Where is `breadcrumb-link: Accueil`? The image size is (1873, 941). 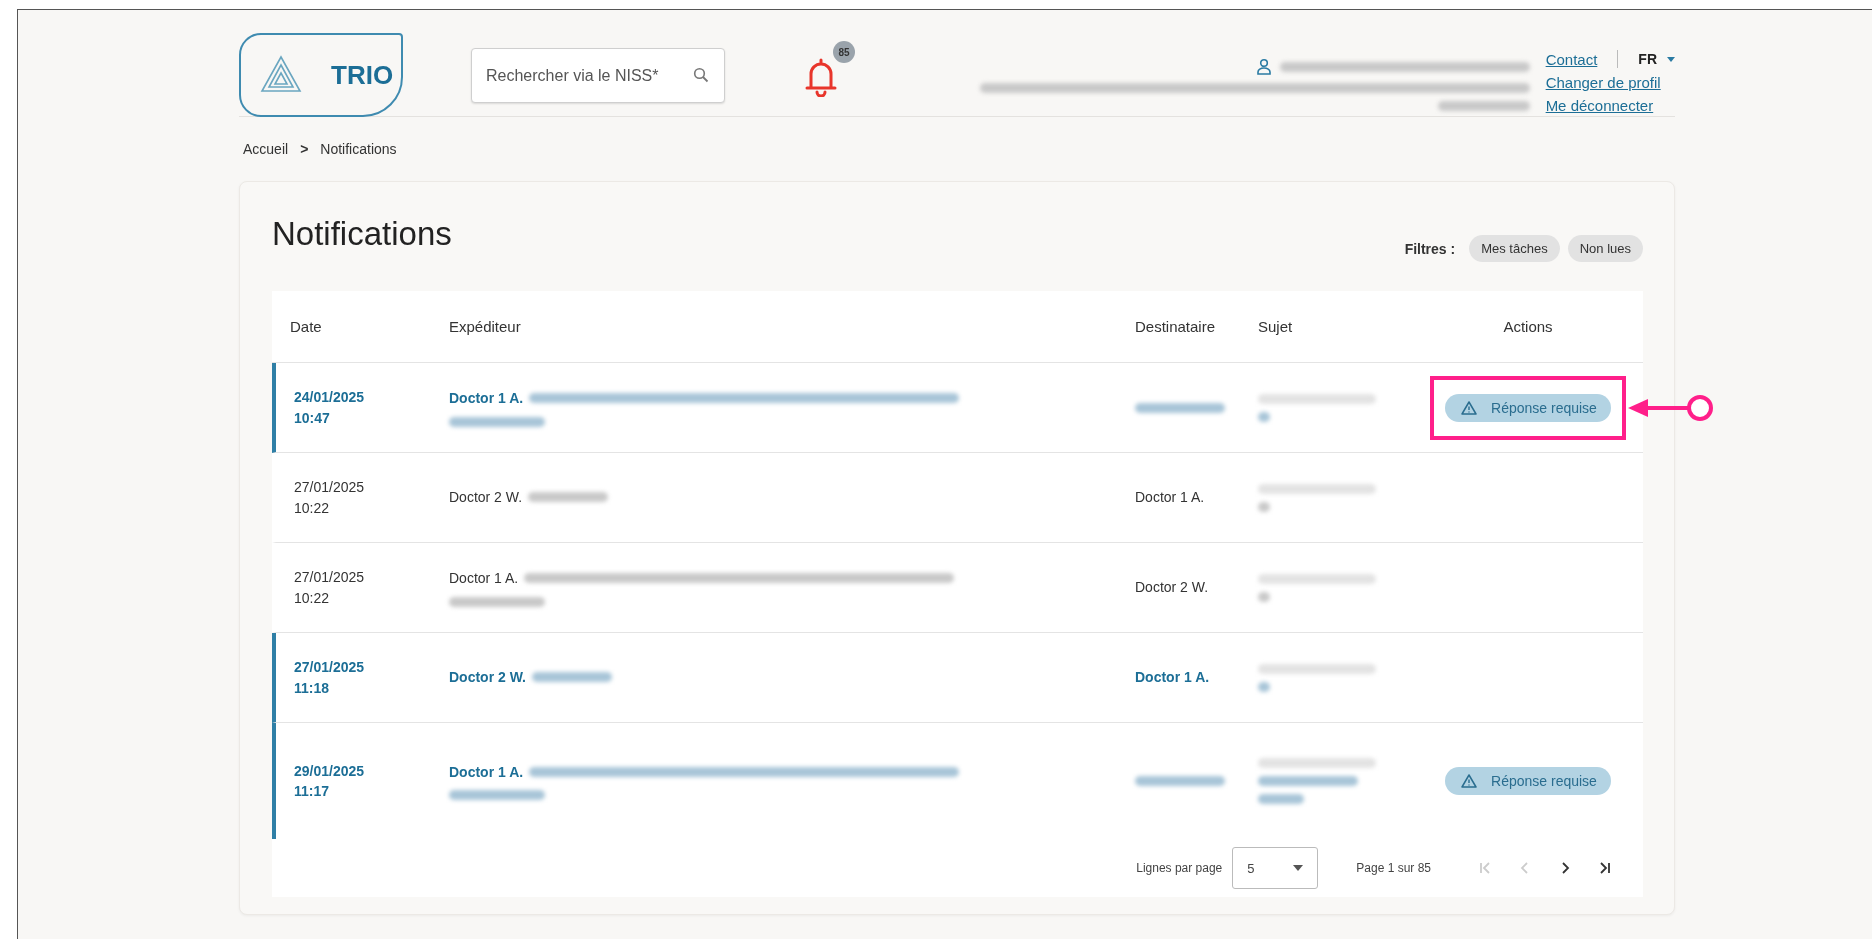 breadcrumb-link: Accueil is located at coordinates (266, 161).